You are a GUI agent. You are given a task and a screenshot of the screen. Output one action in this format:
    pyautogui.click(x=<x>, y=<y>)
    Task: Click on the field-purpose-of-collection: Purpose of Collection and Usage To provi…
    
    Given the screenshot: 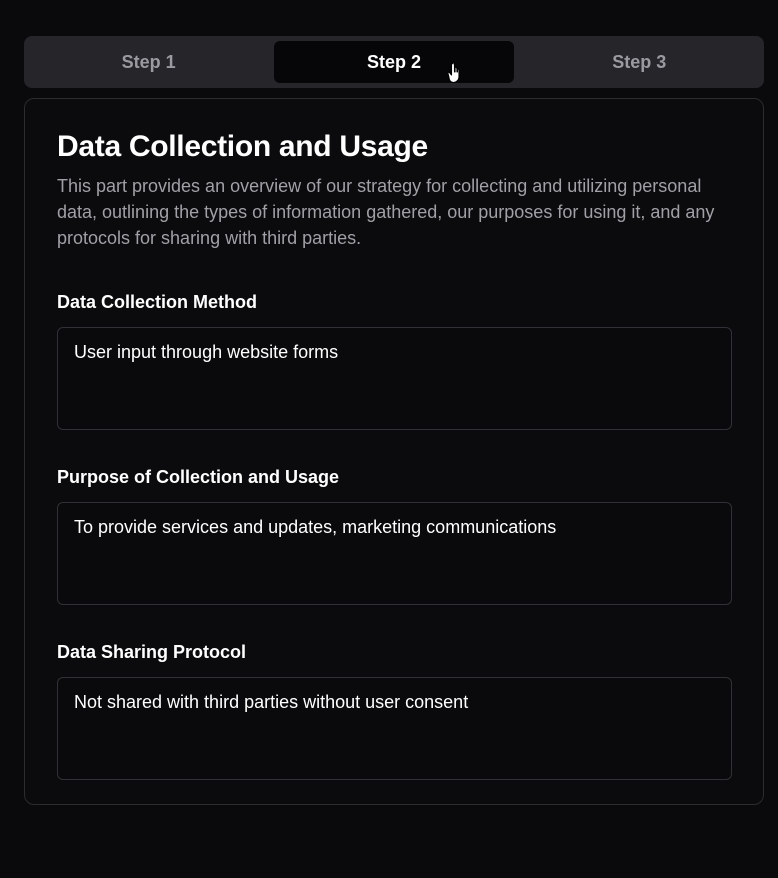 What is the action you would take?
    pyautogui.click(x=394, y=535)
    